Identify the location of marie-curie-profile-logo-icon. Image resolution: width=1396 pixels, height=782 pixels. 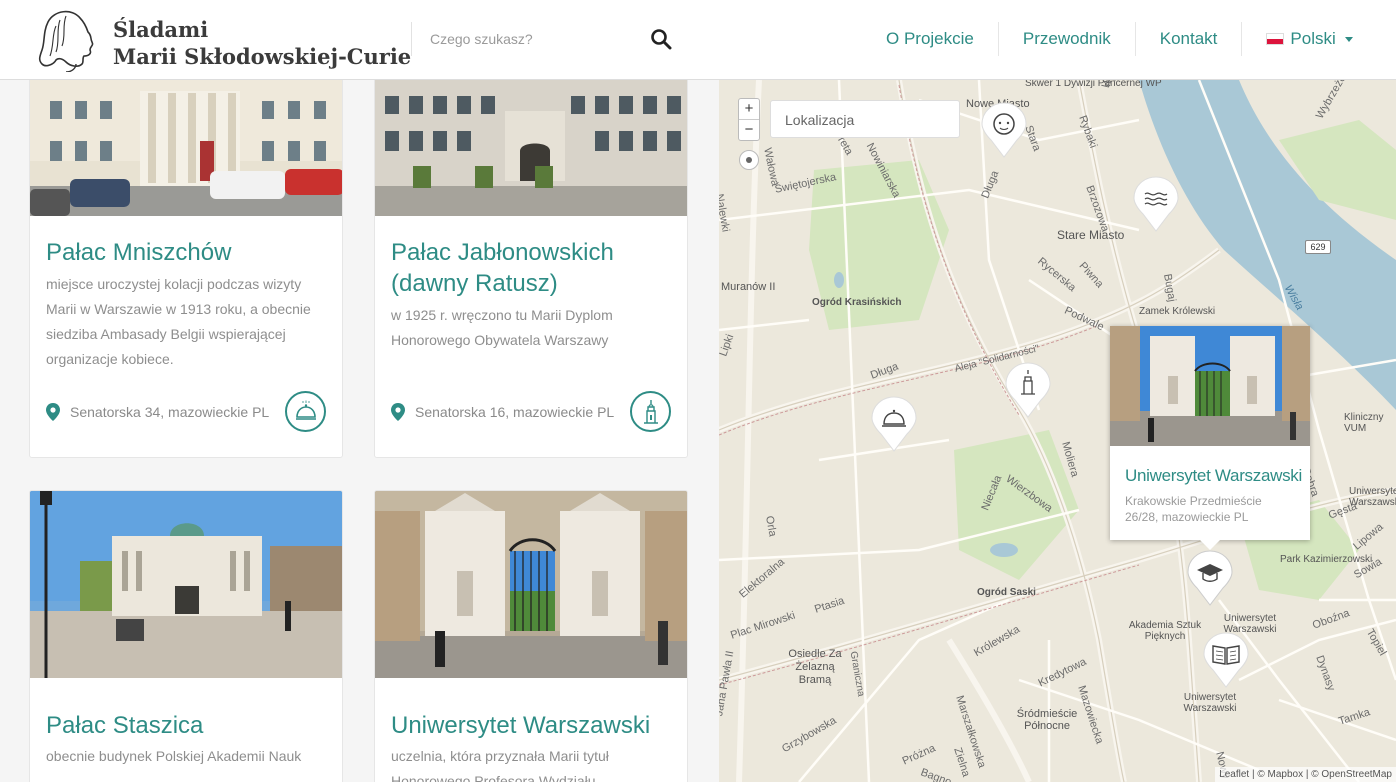
(69, 39).